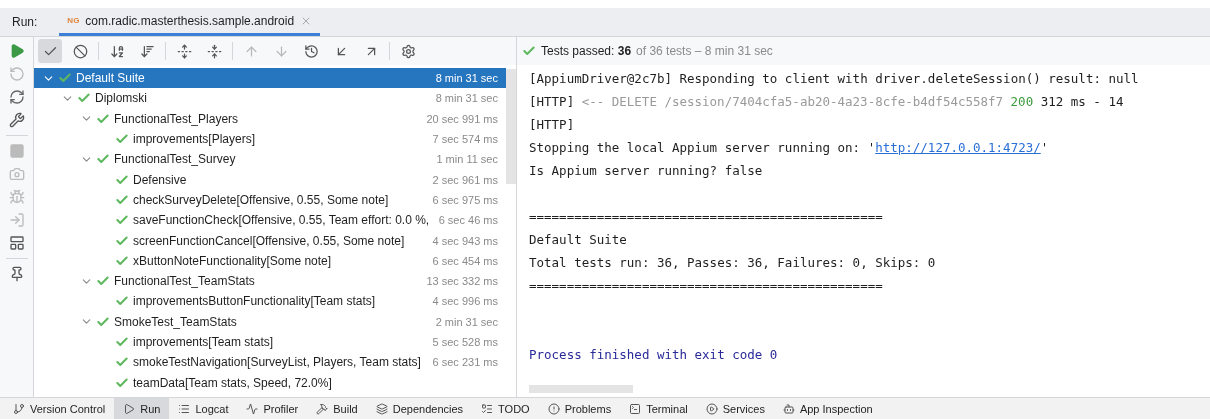 This screenshot has height=419, width=1210. I want to click on test-tree-row: saveFunctionCheck[Offensive, 0.55, Team effort: 0.0 %, 6 sec 46 ms, so click(270, 220).